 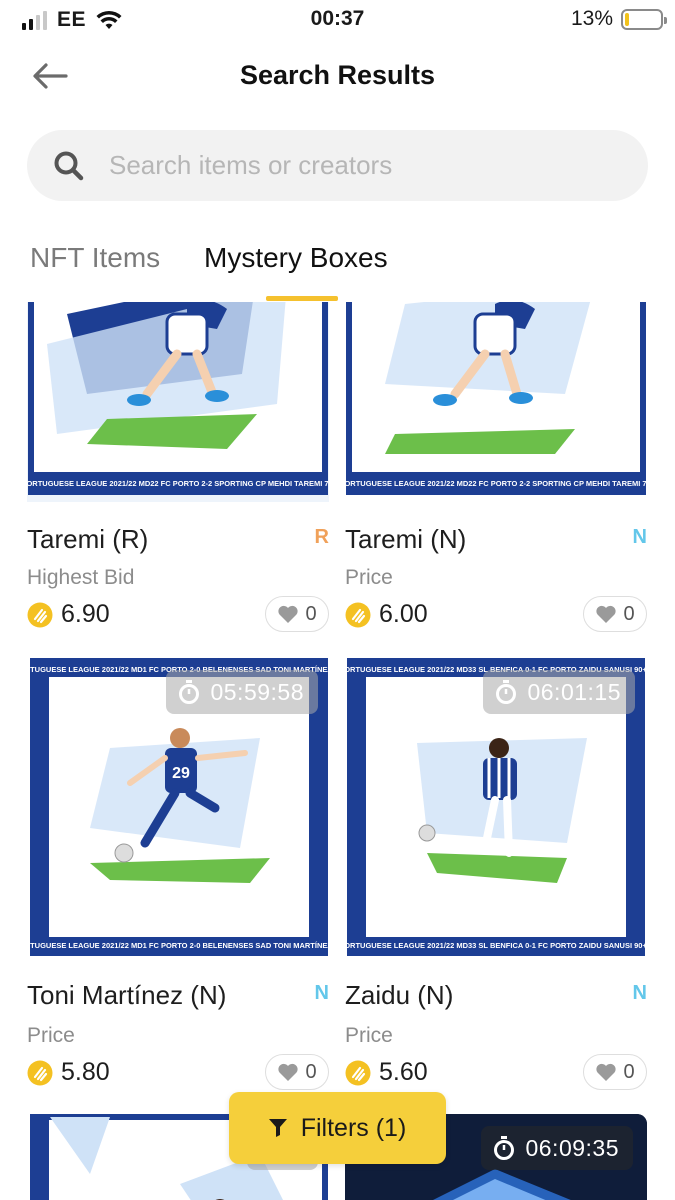 I want to click on battery-icon, so click(x=644, y=19).